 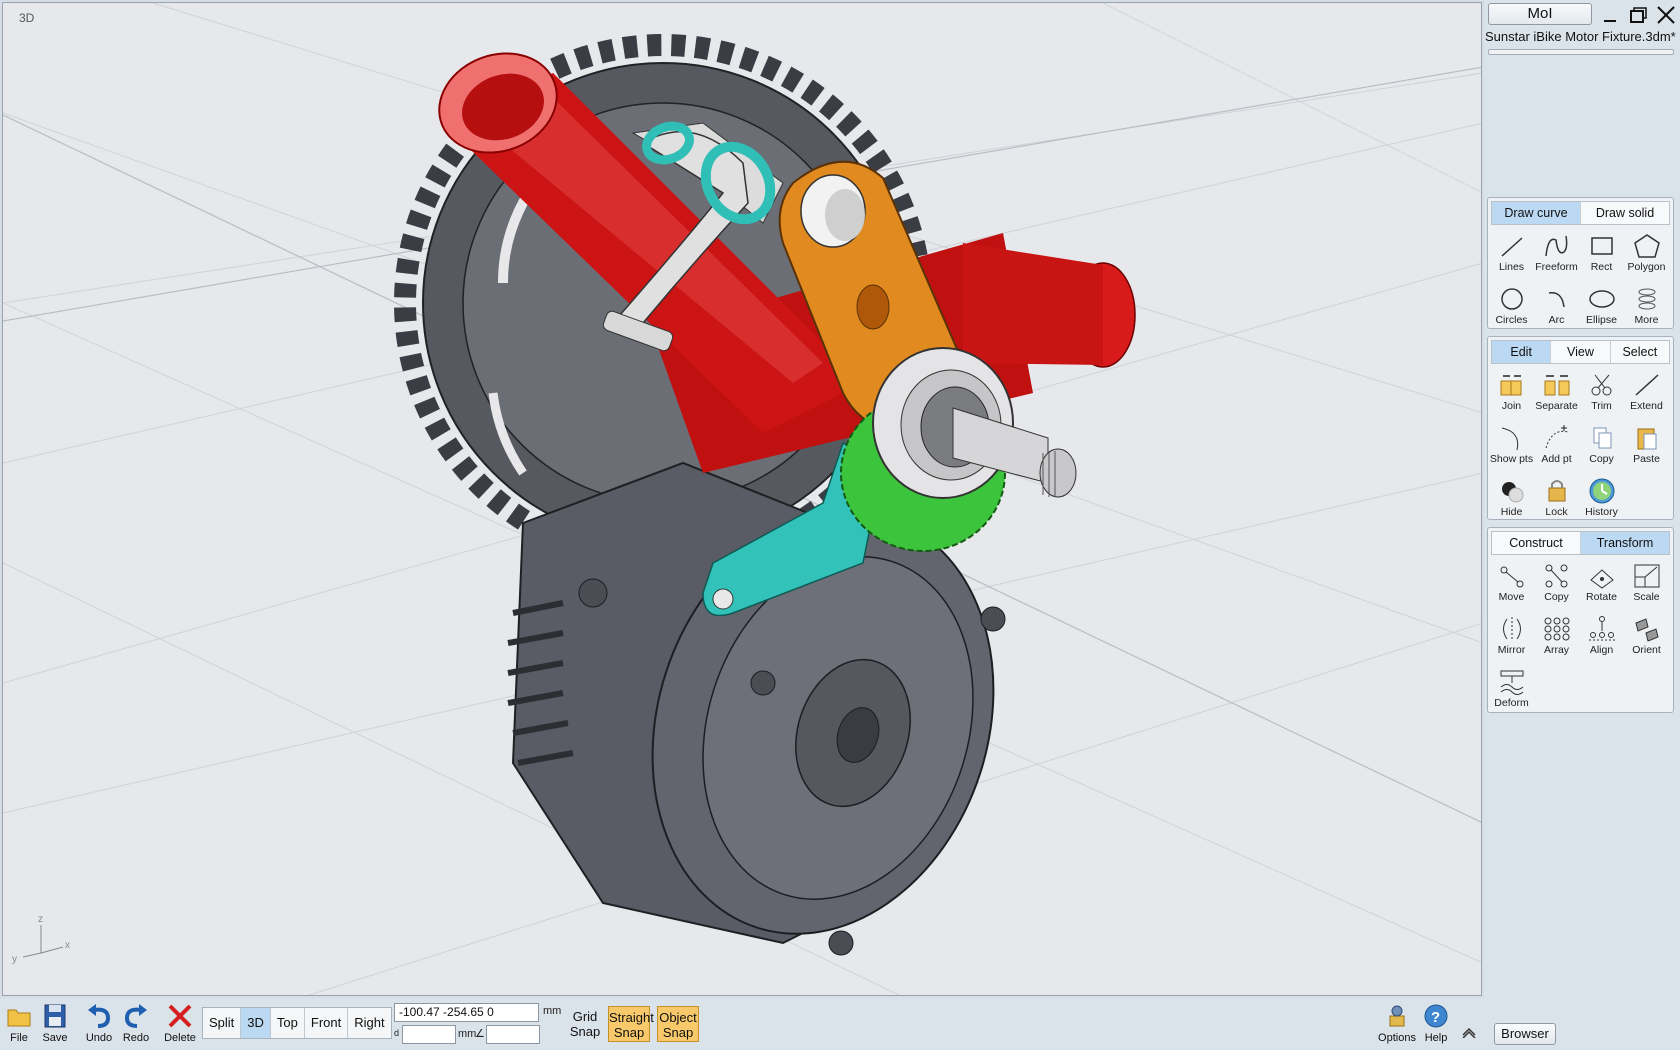 I want to click on polygon-tool: Polygon, so click(x=1646, y=253).